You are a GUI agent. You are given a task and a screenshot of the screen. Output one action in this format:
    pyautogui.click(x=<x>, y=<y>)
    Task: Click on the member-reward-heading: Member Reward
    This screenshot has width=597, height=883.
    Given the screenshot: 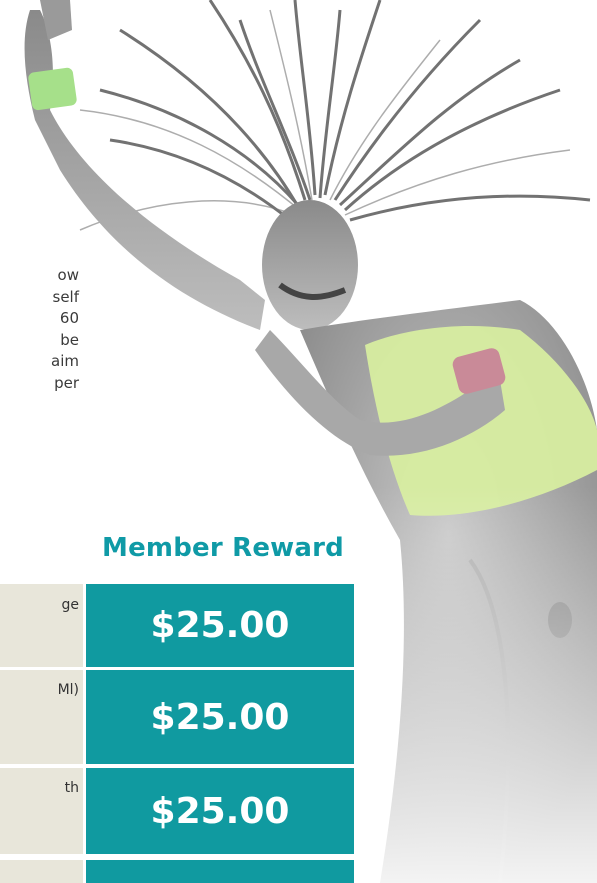 What is the action you would take?
    pyautogui.click(x=223, y=548)
    